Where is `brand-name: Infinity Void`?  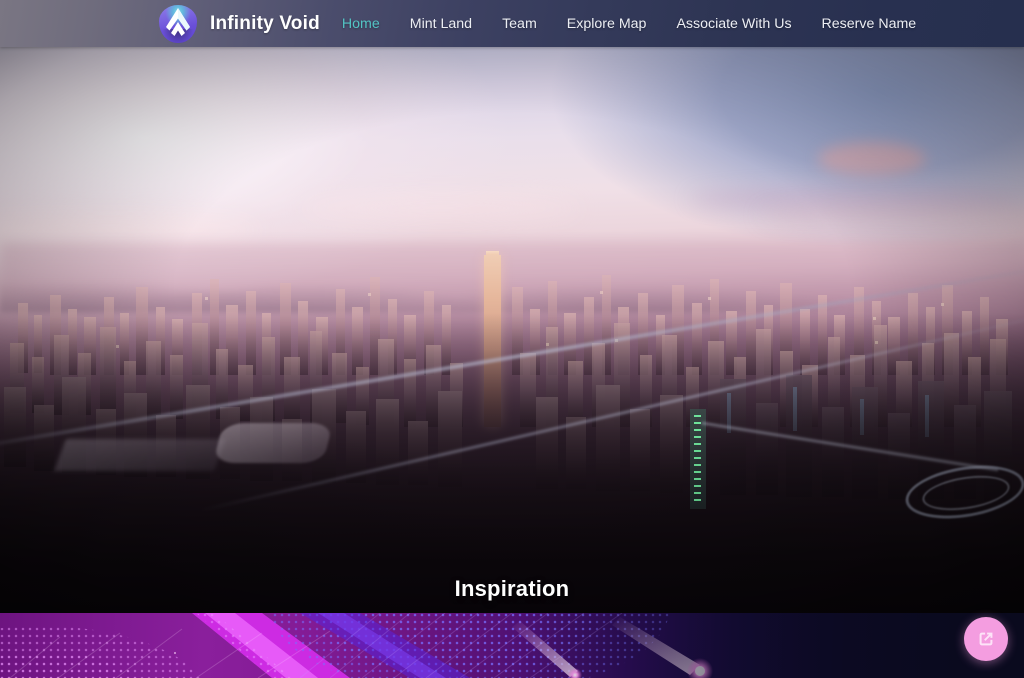 brand-name: Infinity Void is located at coordinates (265, 23).